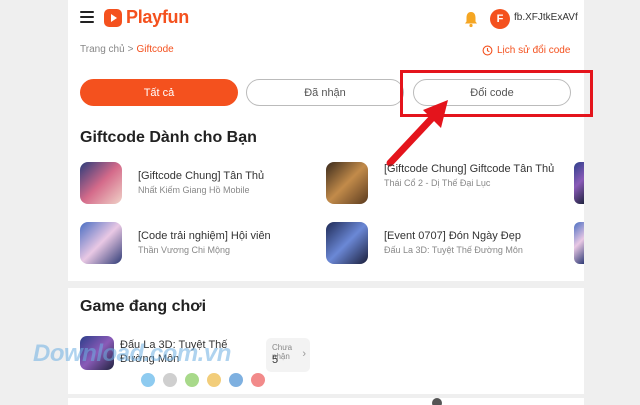 The image size is (640, 405). I want to click on chevron-right-icon: ›, so click(304, 354).